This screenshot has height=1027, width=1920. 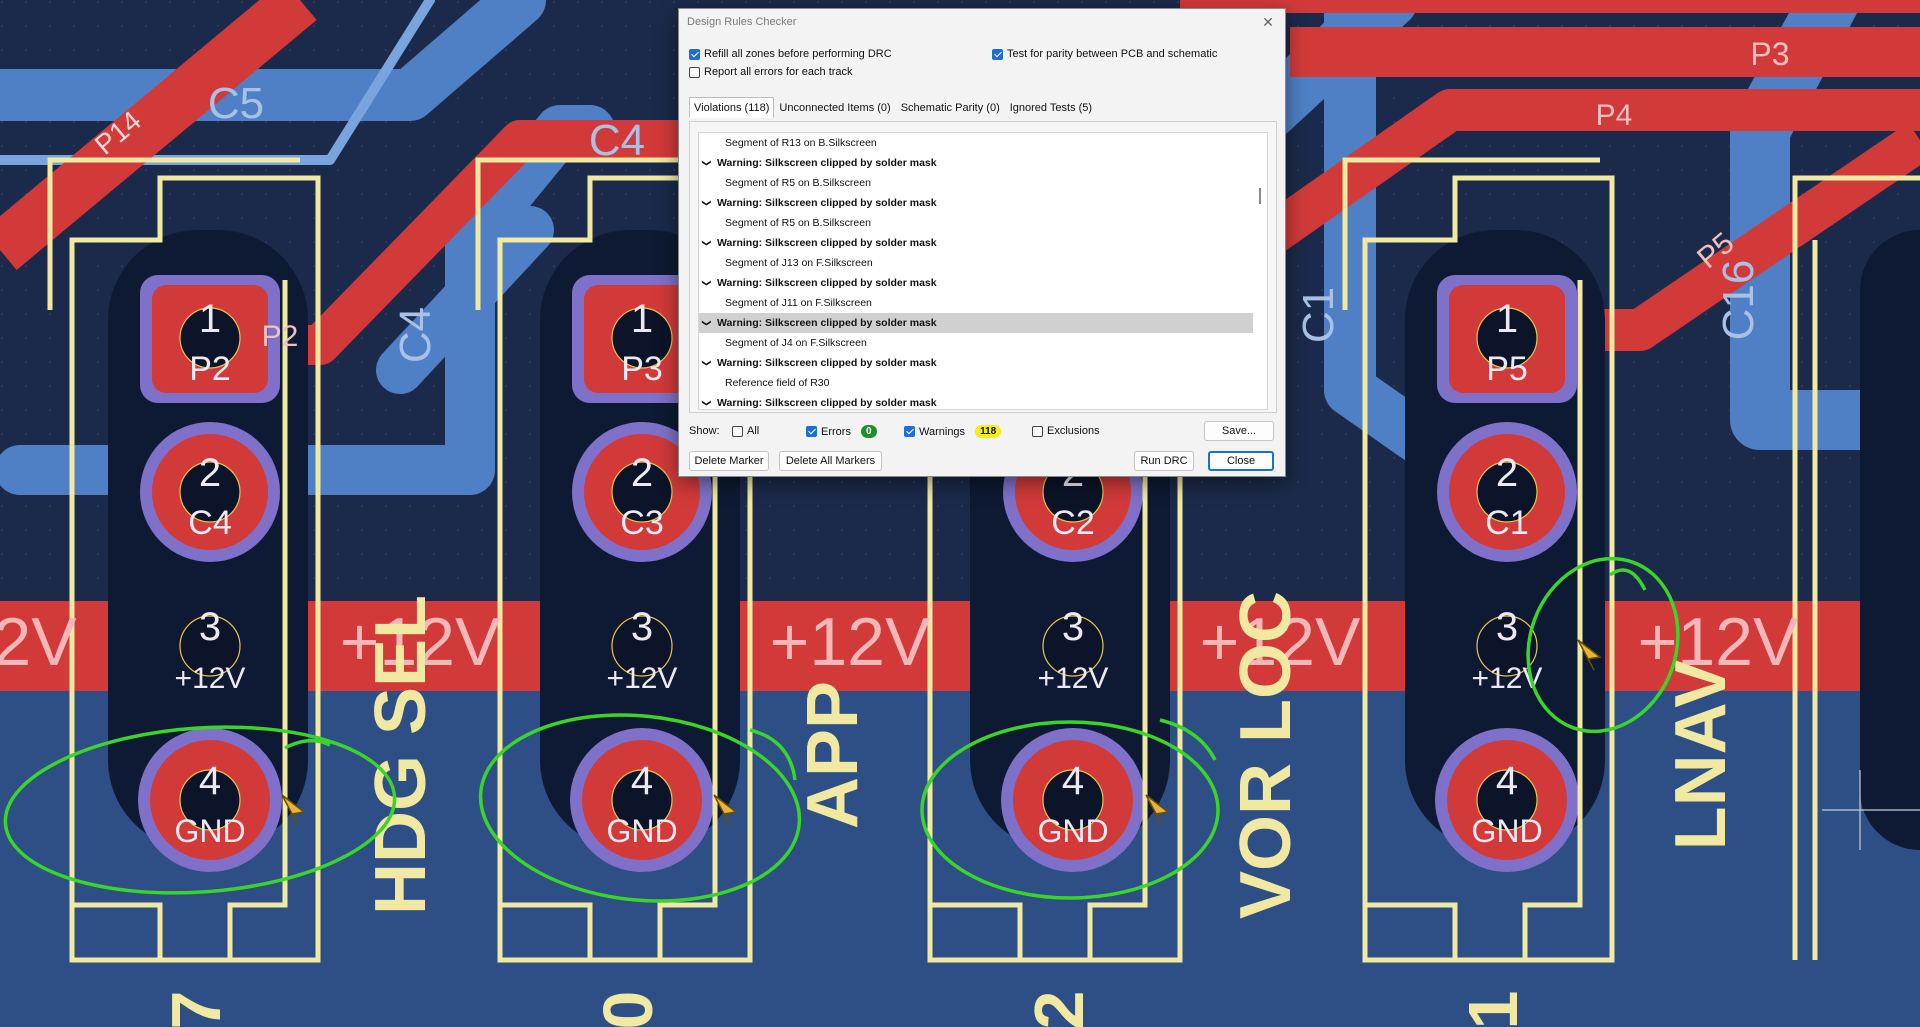 What do you see at coordinates (1072, 523) in the screenshot?
I see `pcb-label: C2` at bounding box center [1072, 523].